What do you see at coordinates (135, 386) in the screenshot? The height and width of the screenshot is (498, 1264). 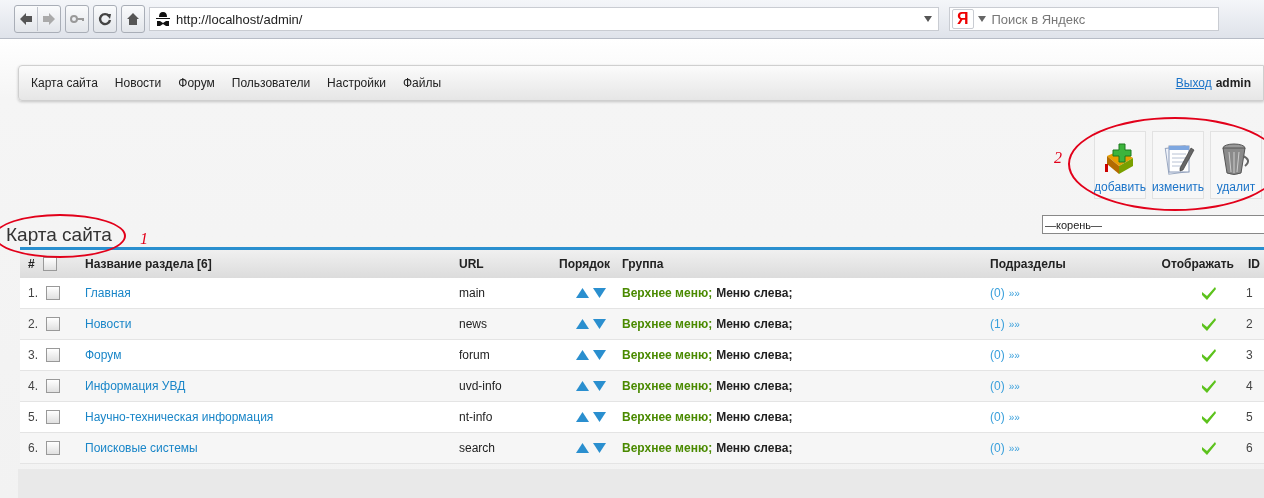 I see `section-link: Информация УВД` at bounding box center [135, 386].